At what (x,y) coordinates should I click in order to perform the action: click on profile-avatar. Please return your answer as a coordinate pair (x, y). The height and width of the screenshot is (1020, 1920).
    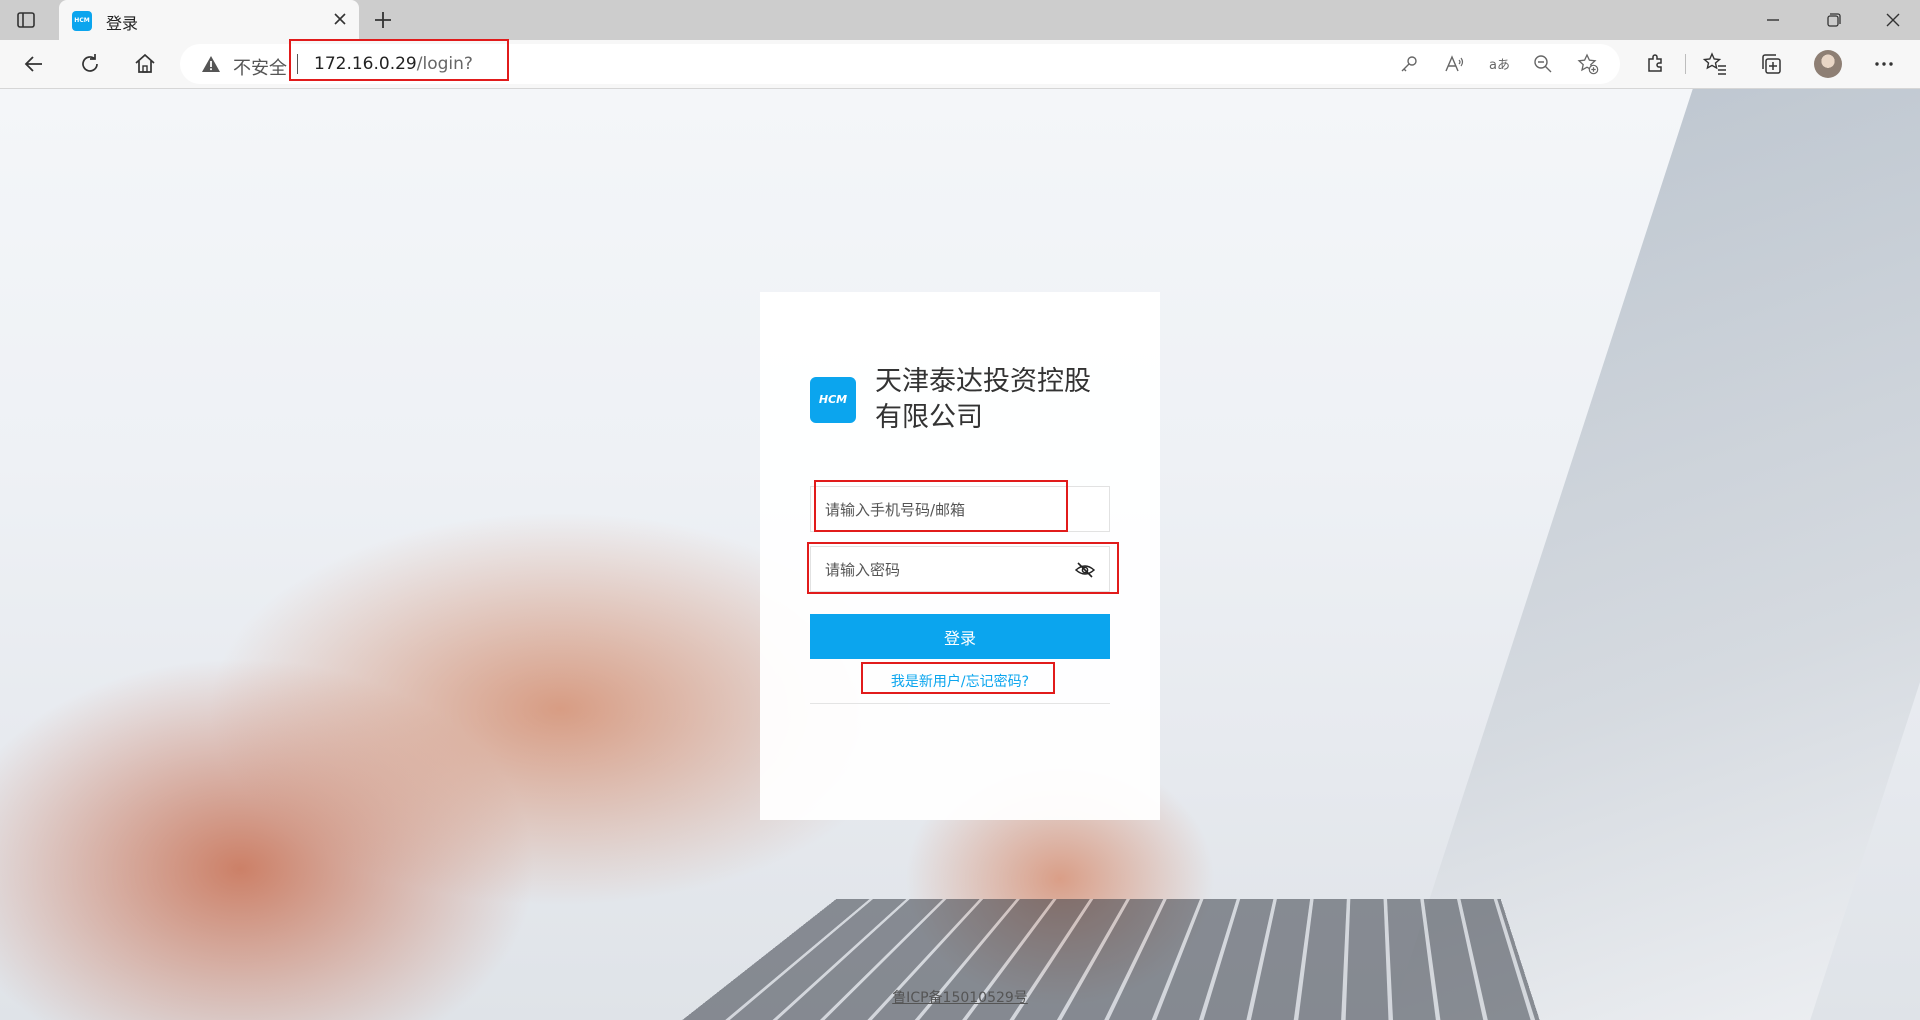
    Looking at the image, I should click on (1828, 64).